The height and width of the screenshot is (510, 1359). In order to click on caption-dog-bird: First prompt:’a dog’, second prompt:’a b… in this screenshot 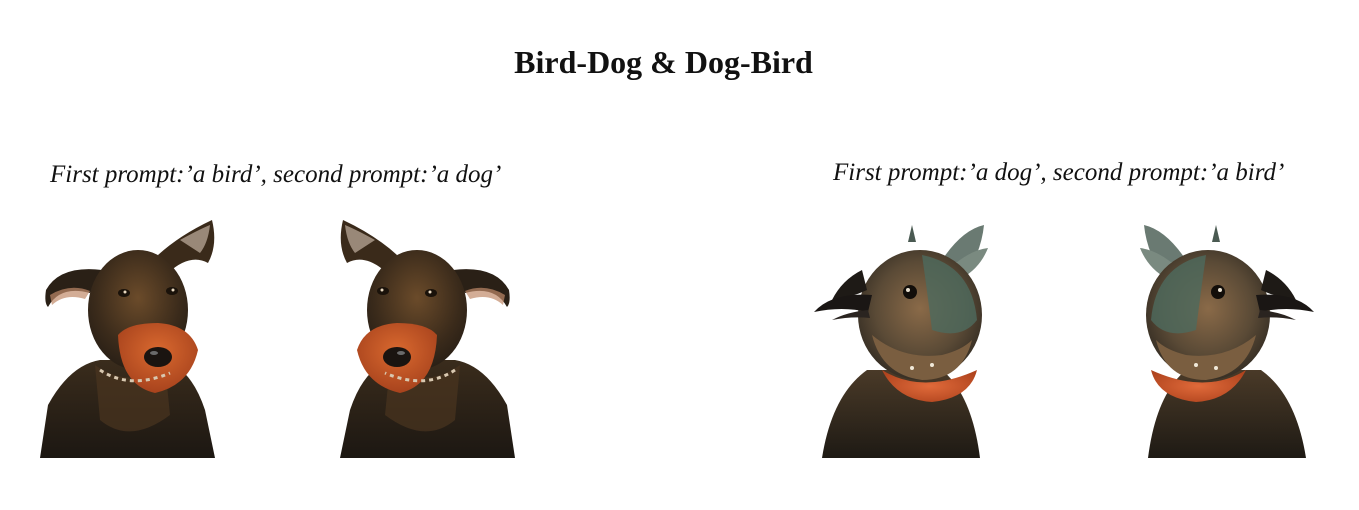, I will do `click(1059, 172)`.